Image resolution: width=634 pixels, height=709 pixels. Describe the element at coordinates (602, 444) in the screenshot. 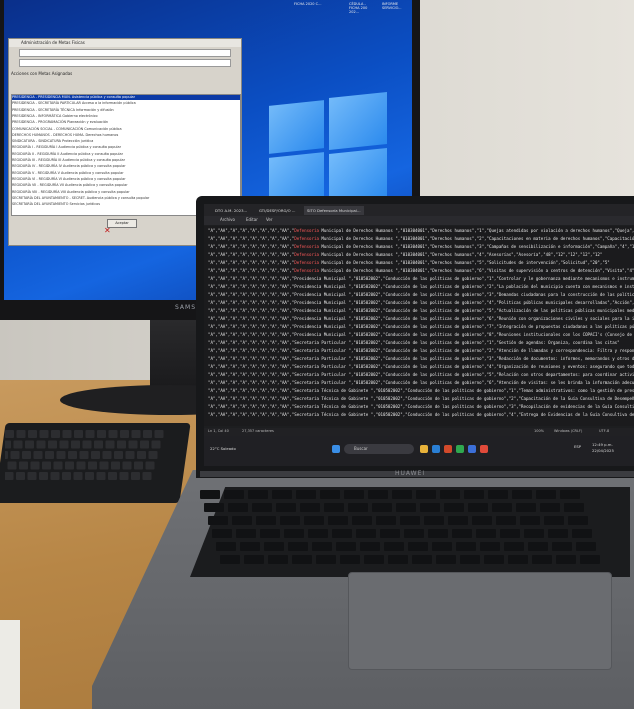

I see `clock-time: 12:49 p.m.` at that location.